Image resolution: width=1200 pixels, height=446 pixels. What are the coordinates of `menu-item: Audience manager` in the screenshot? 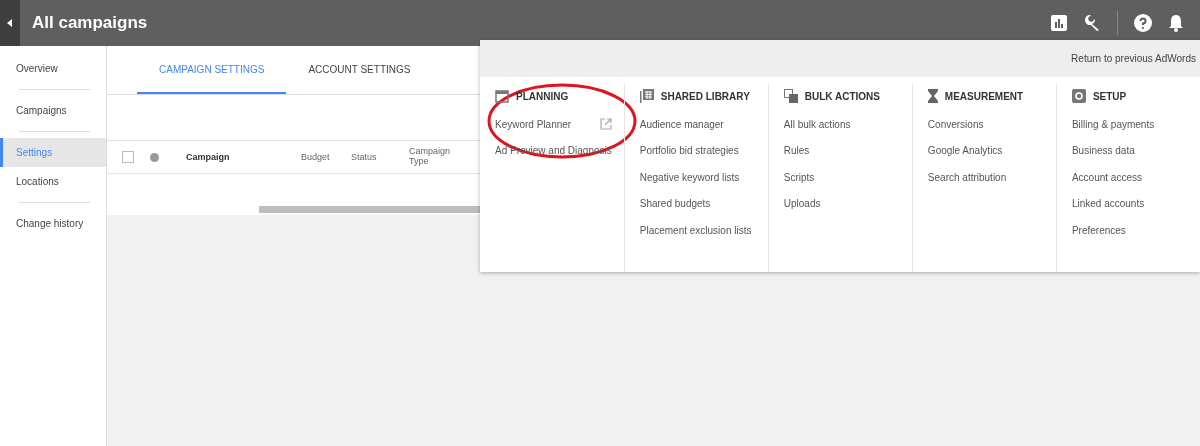 It's located at (681, 124).